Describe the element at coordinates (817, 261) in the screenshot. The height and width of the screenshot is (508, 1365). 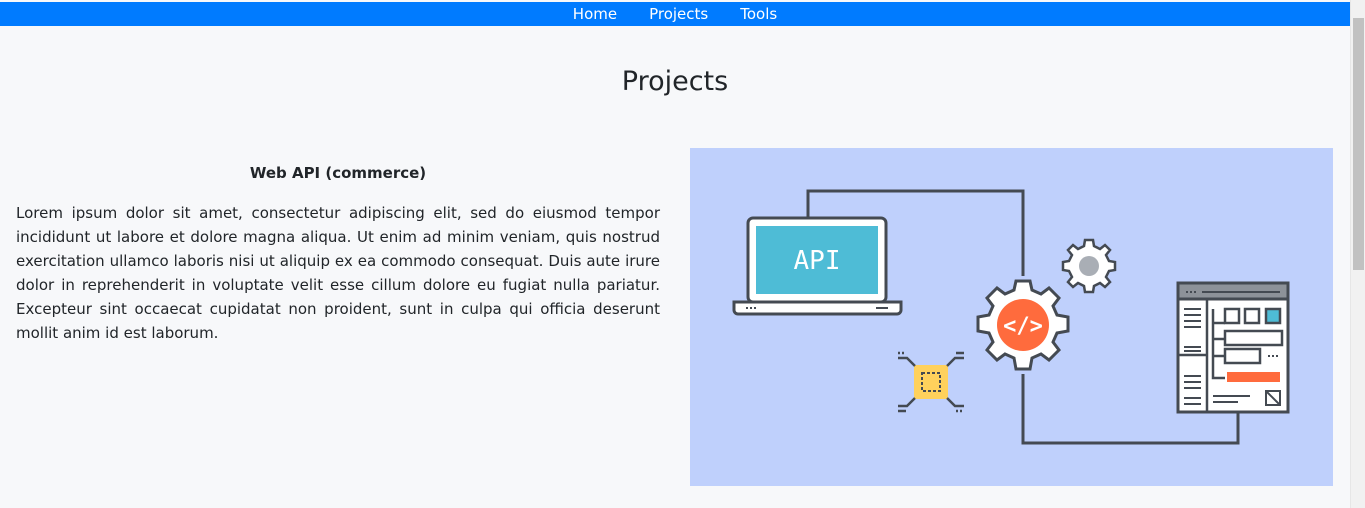
I see `laptop-api-label: API` at that location.